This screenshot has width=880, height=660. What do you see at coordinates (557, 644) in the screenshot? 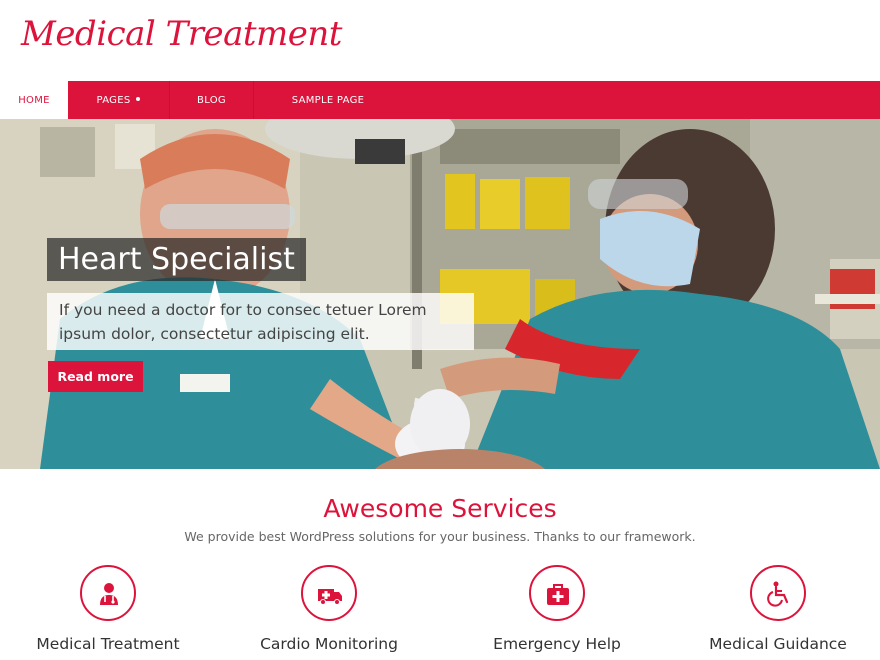
I see `service-label: Emergency Help` at bounding box center [557, 644].